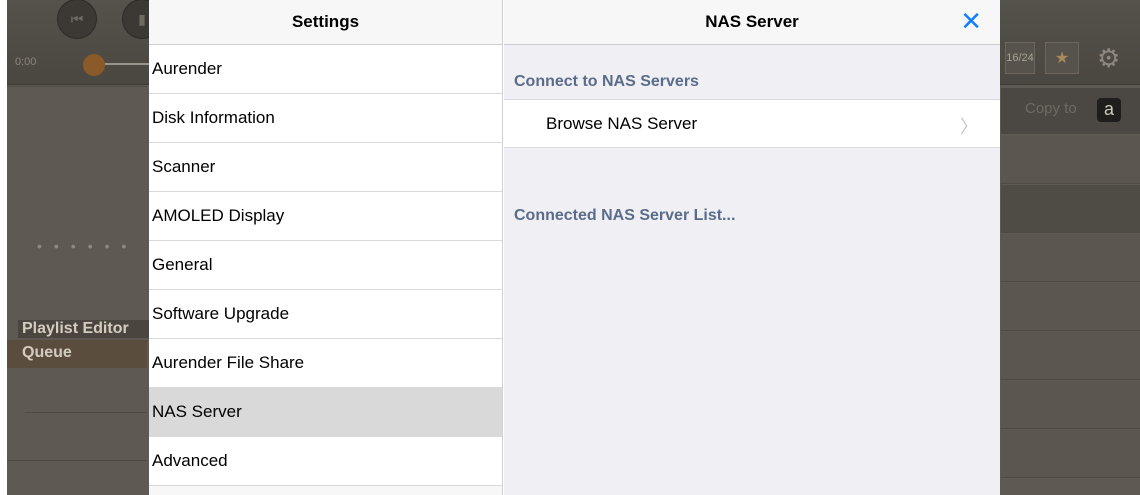 The height and width of the screenshot is (495, 1140). Describe the element at coordinates (88, 246) in the screenshot. I see `page-dots: ••••••` at that location.